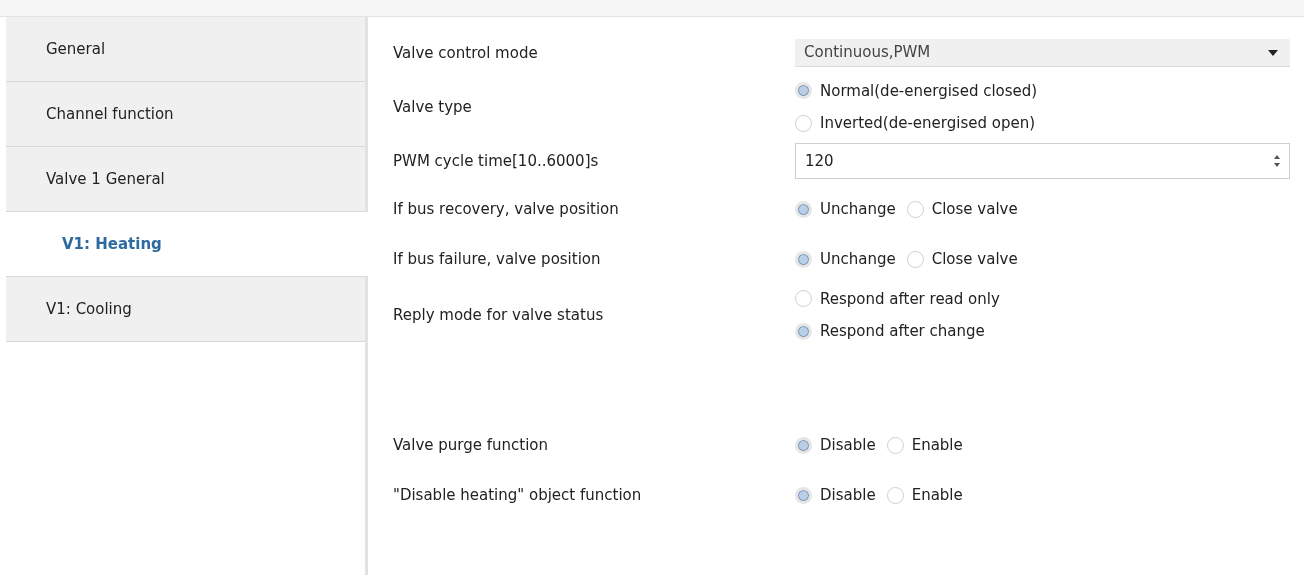 The height and width of the screenshot is (575, 1304). I want to click on radio-option: Inverted(de-energised open), so click(1042, 123).